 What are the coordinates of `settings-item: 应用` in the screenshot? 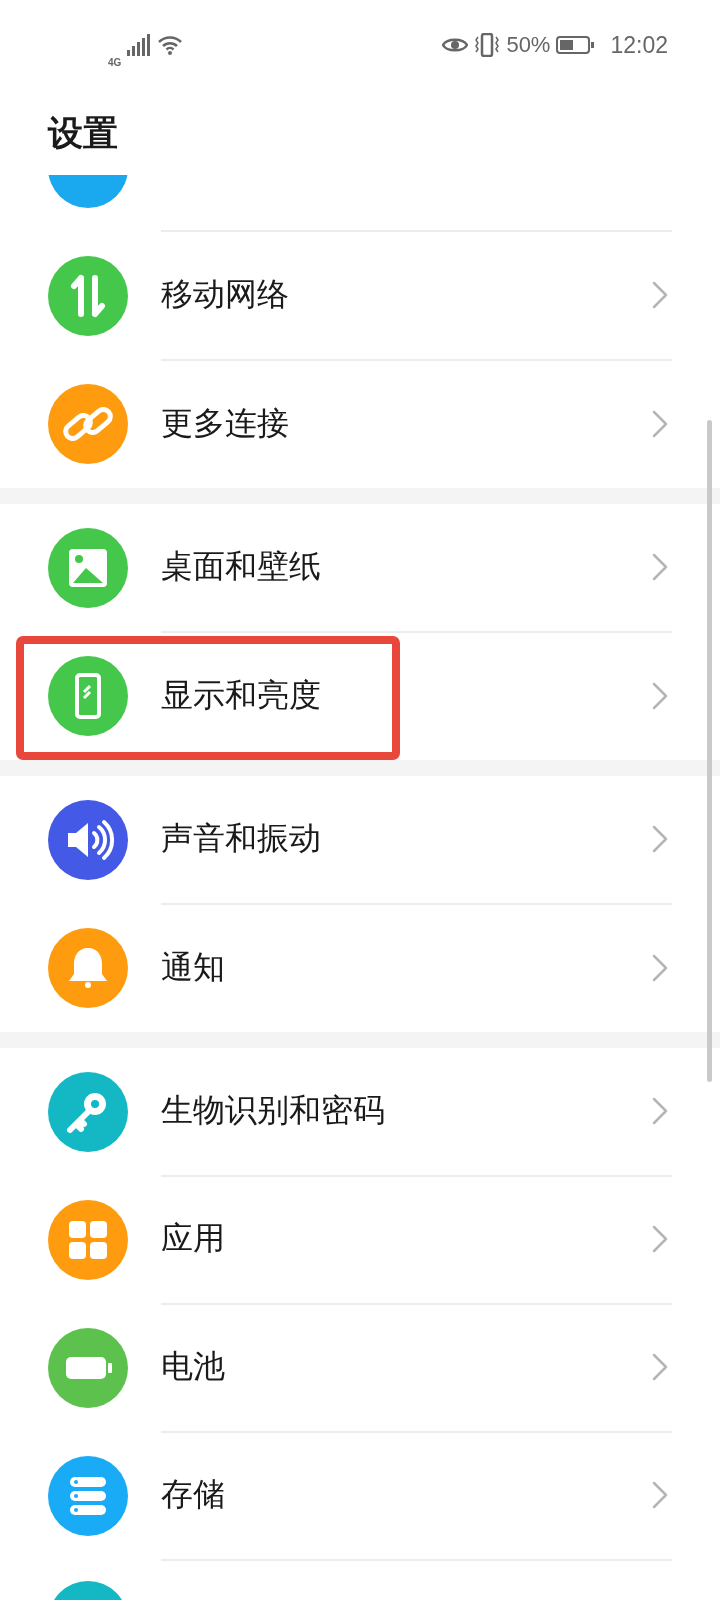 It's located at (360, 1240).